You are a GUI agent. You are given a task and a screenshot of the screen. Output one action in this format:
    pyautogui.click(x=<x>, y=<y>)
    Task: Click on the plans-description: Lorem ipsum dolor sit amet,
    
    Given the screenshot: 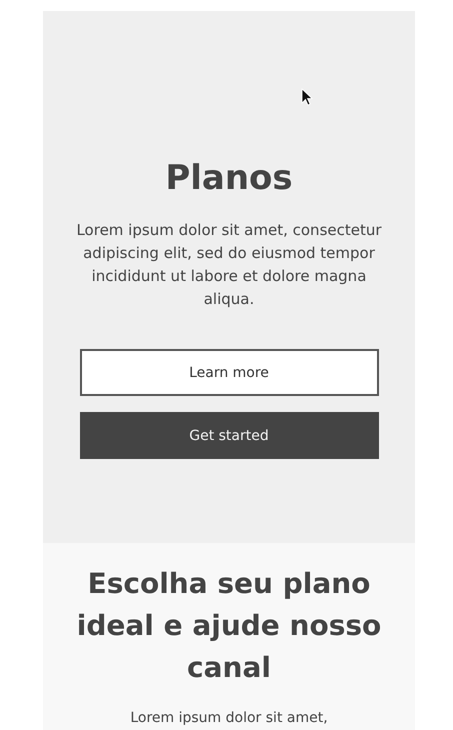 What is the action you would take?
    pyautogui.click(x=229, y=718)
    